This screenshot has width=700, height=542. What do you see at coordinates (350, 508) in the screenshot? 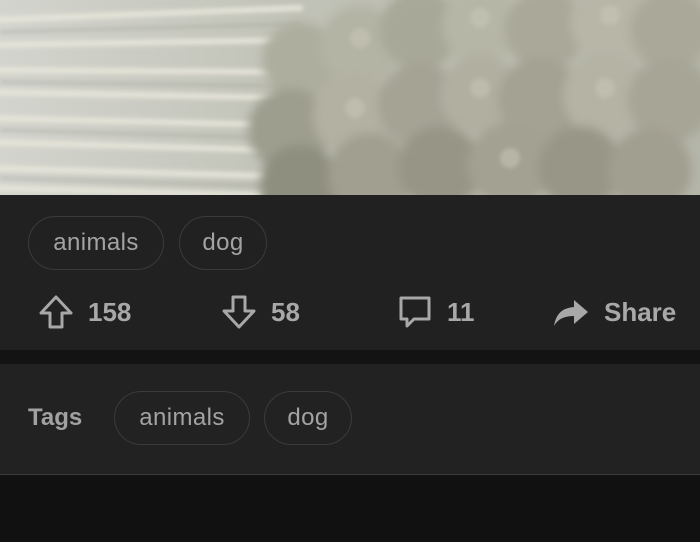
I see `page-background` at bounding box center [350, 508].